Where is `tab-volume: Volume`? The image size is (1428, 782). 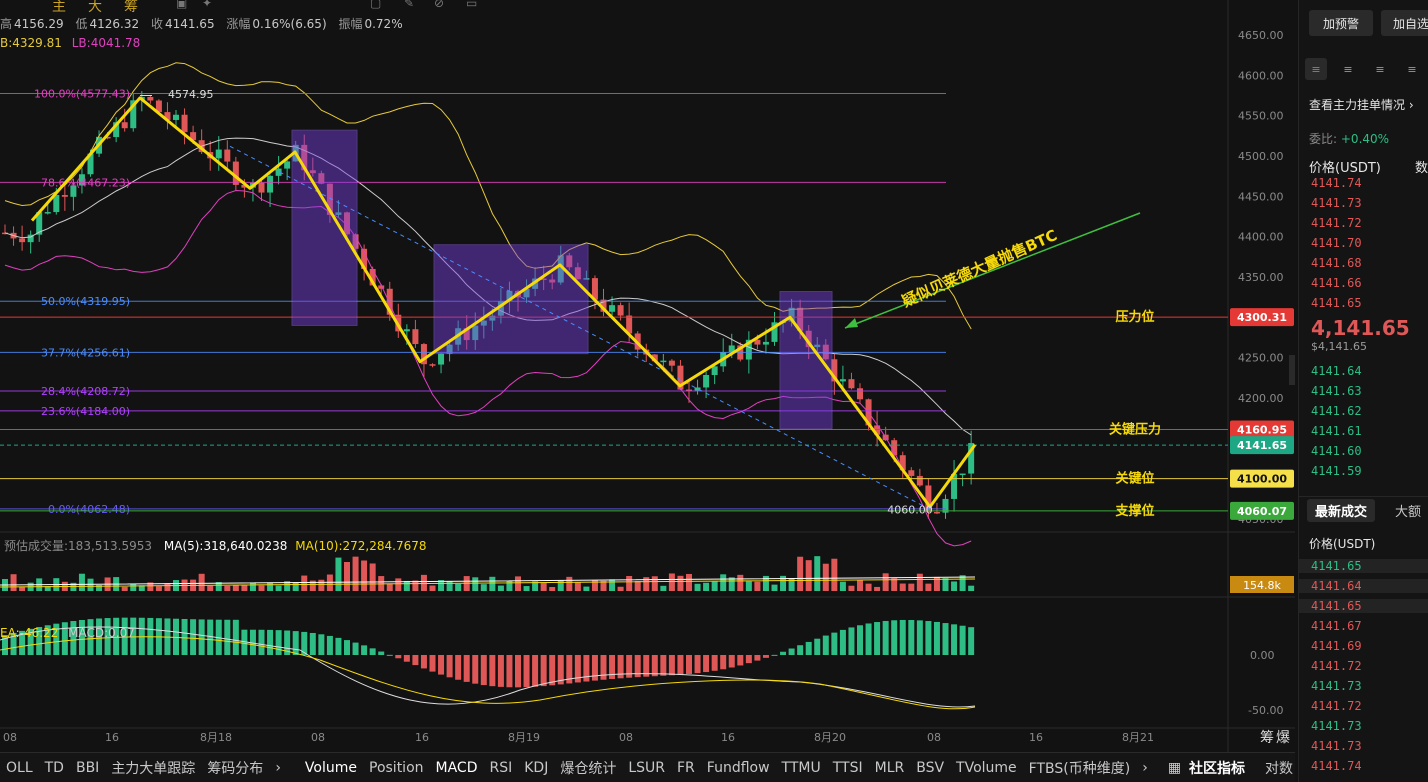 tab-volume: Volume is located at coordinates (331, 768).